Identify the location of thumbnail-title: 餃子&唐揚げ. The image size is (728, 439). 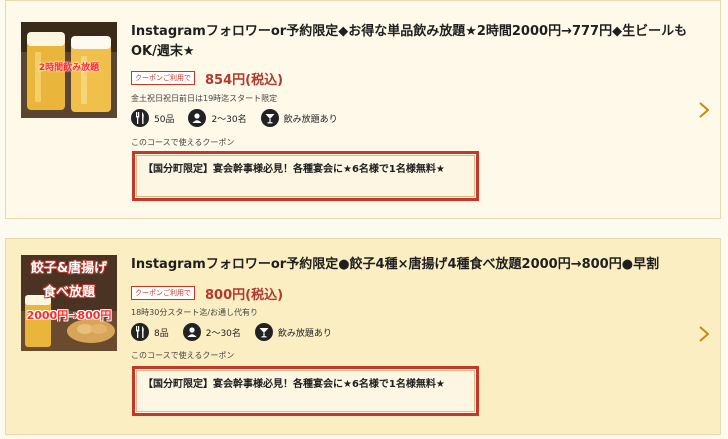
(69, 268).